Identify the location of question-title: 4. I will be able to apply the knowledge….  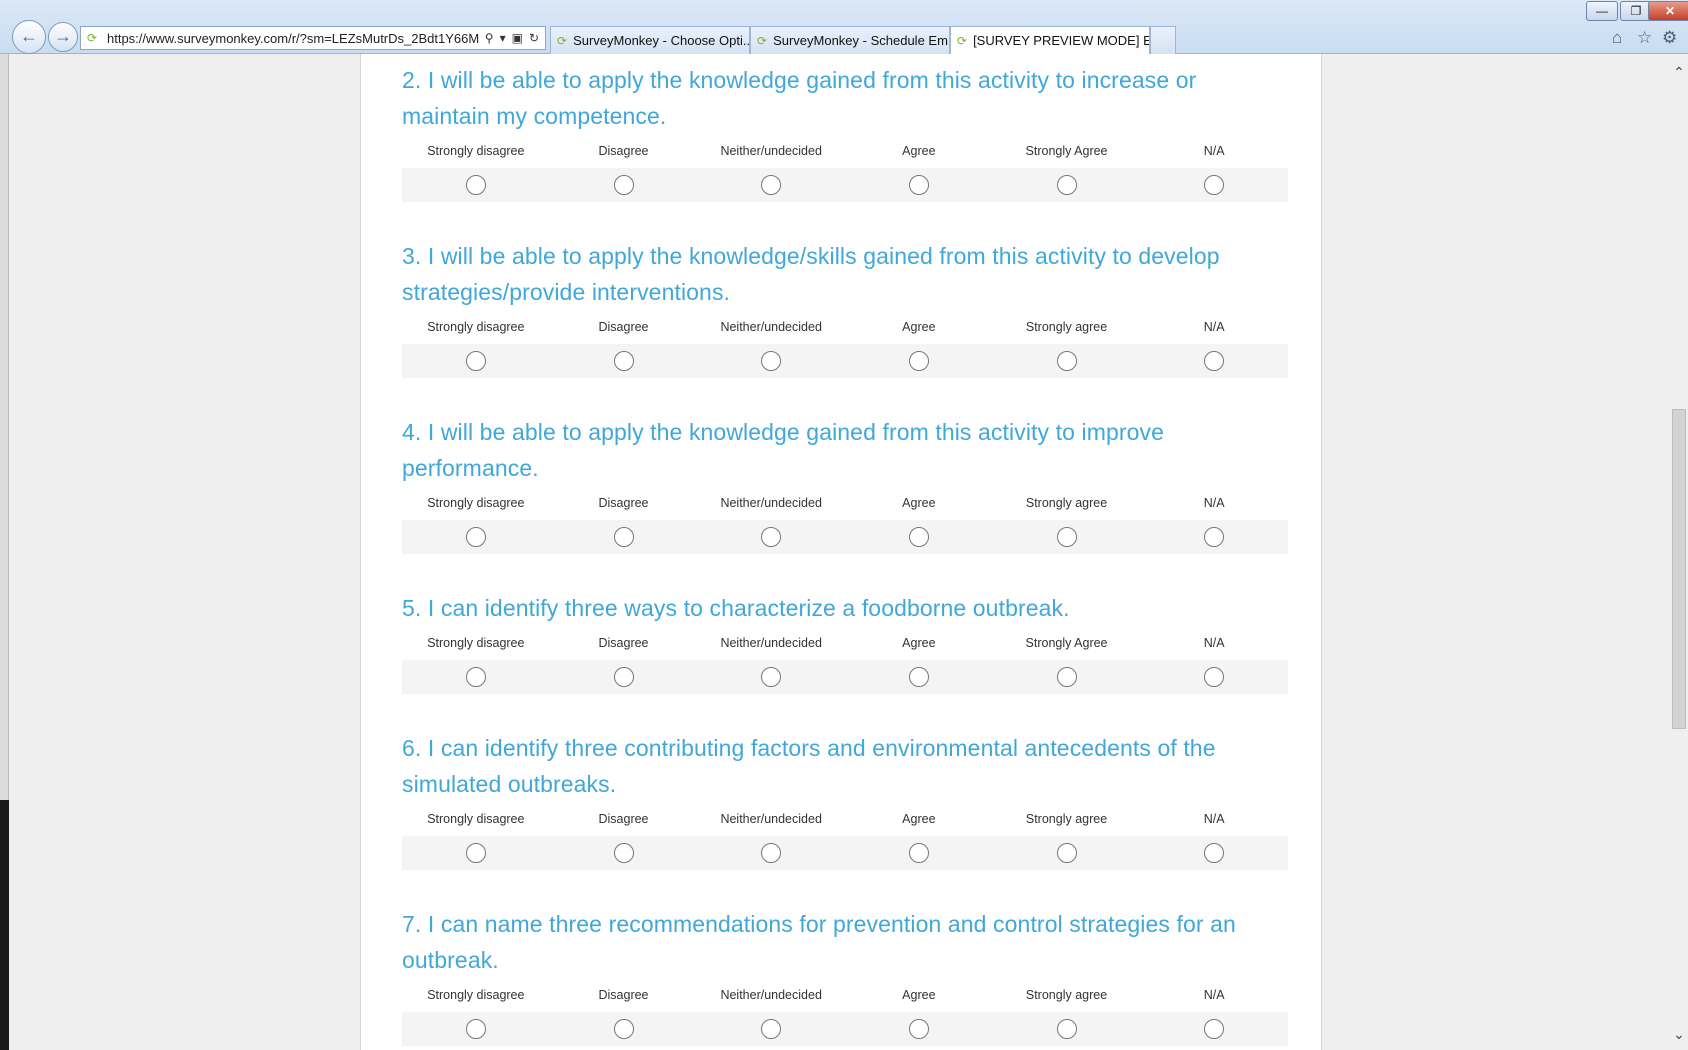
(783, 450).